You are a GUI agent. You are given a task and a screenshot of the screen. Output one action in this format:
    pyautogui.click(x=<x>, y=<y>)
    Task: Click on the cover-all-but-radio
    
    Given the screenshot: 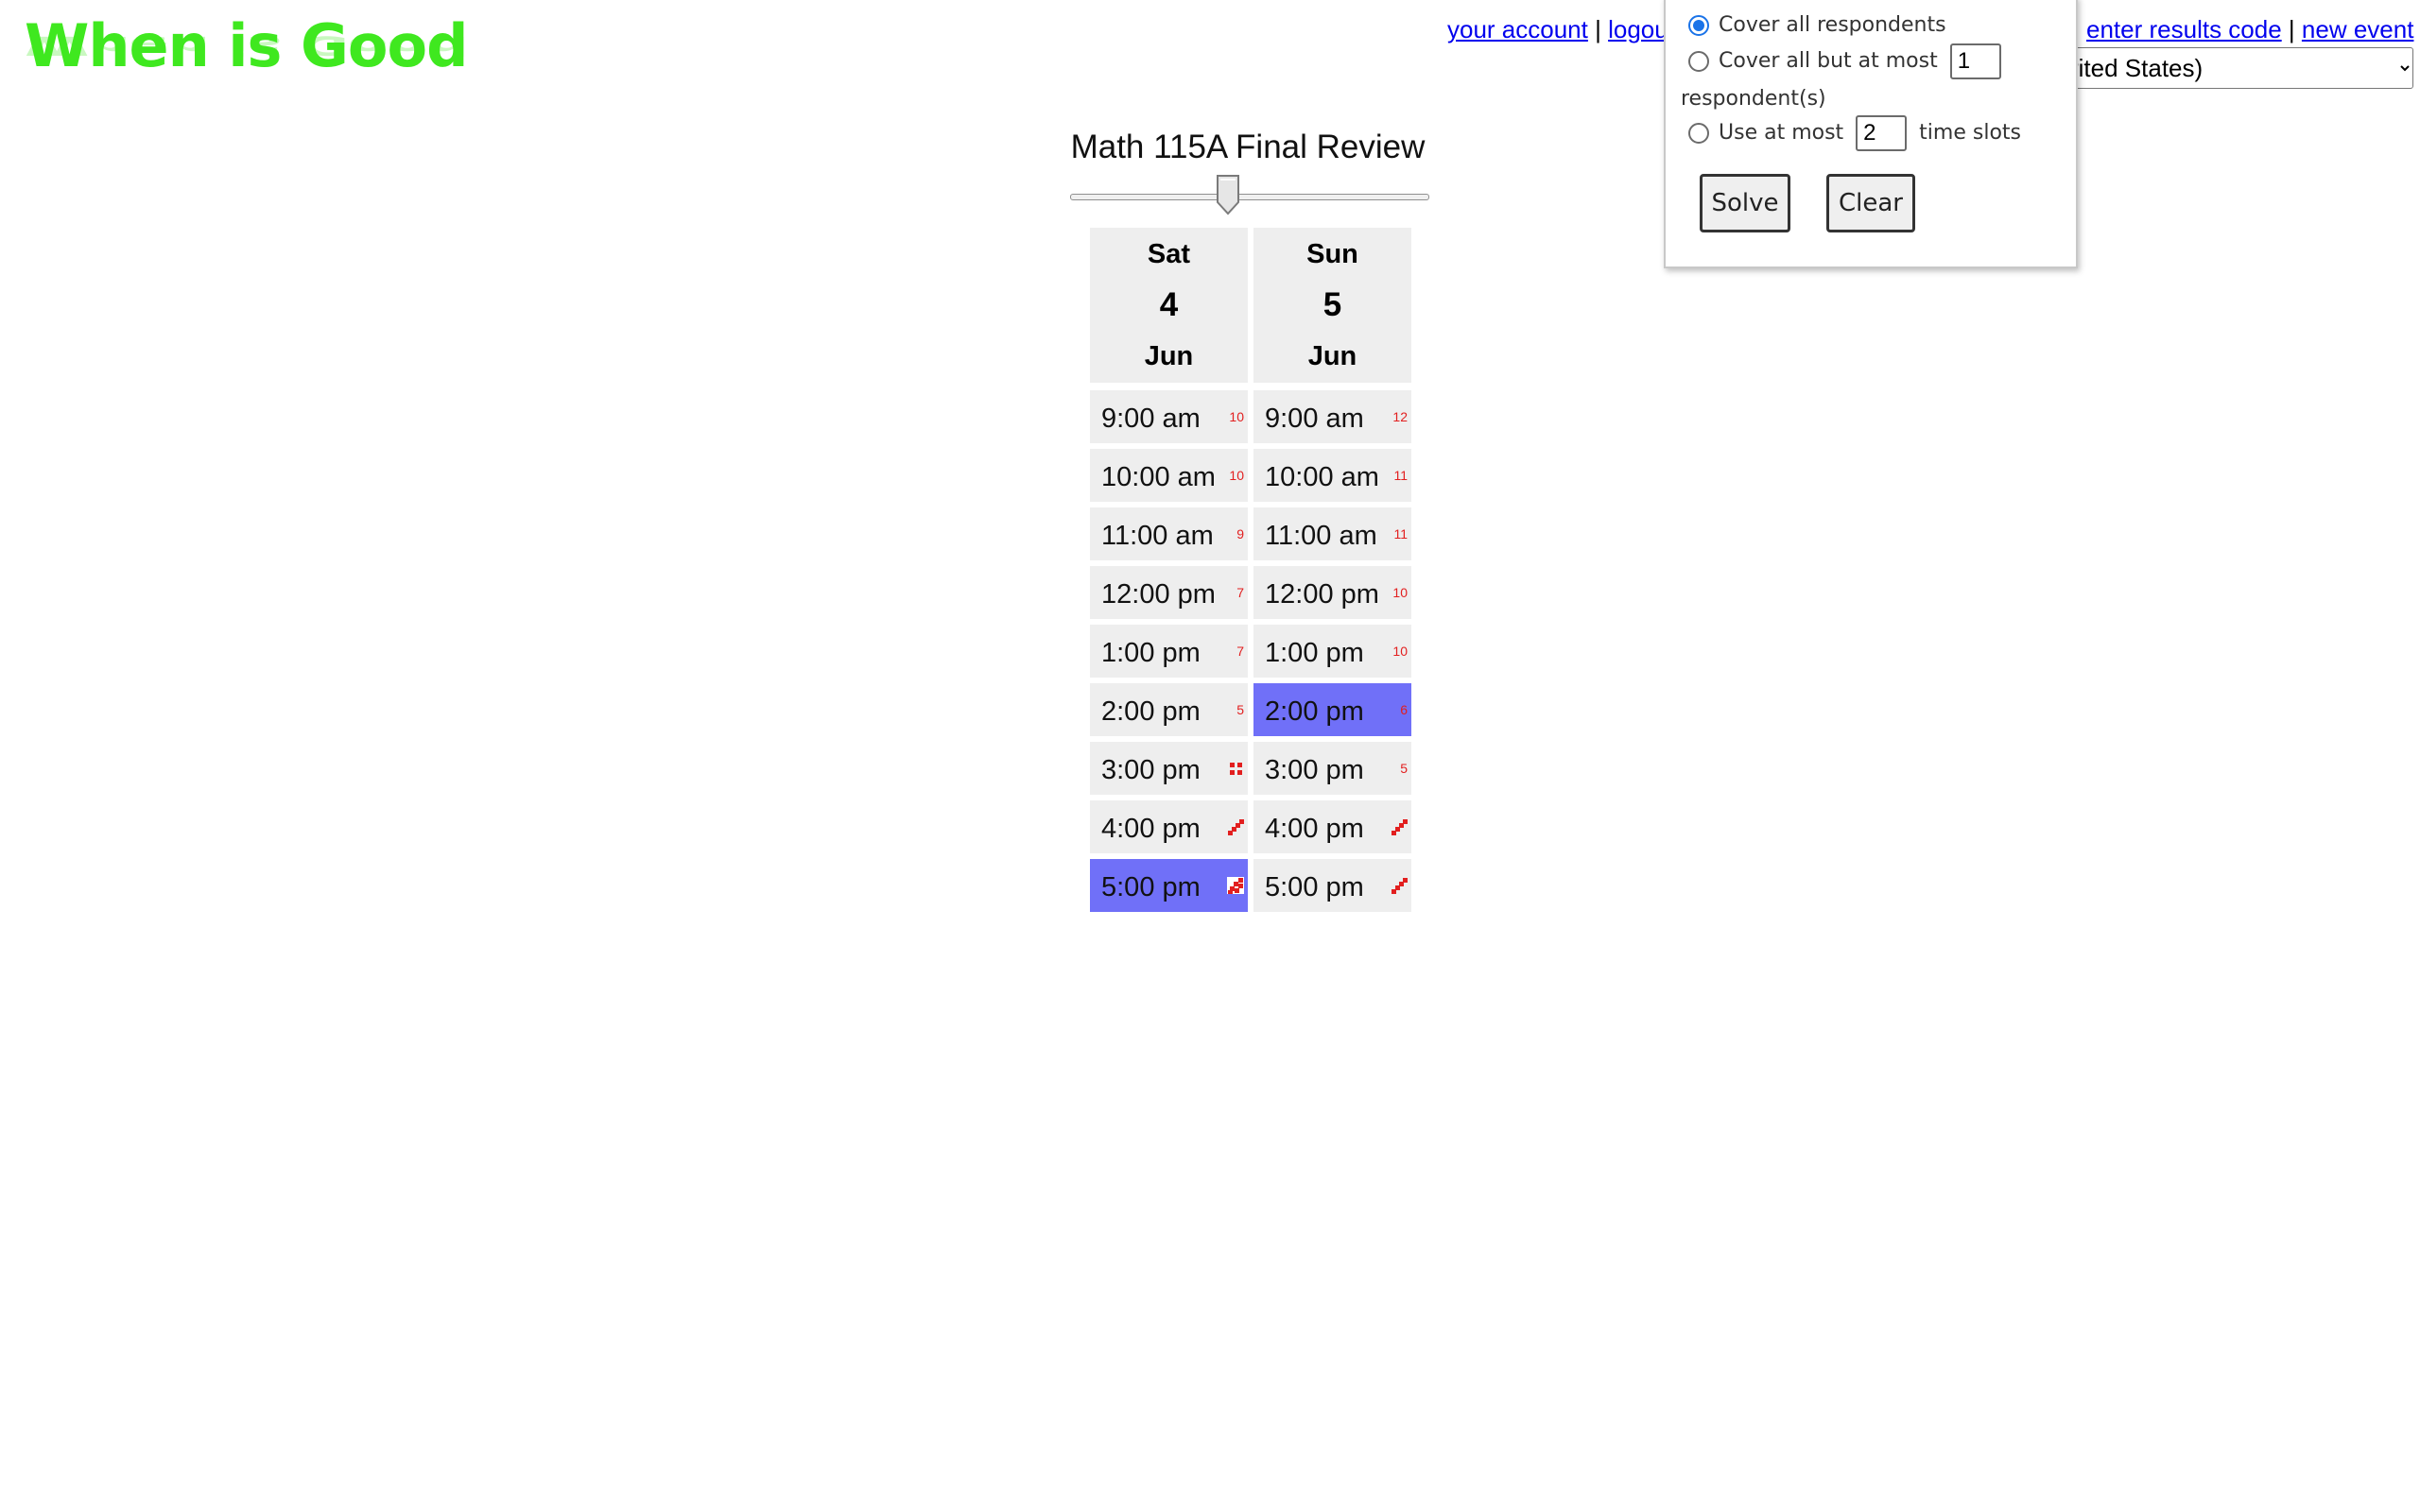 What is the action you would take?
    pyautogui.click(x=1698, y=61)
    